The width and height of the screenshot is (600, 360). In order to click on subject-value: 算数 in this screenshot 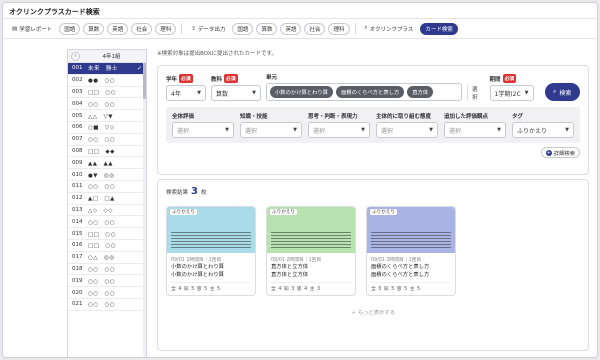, I will do `click(222, 94)`.